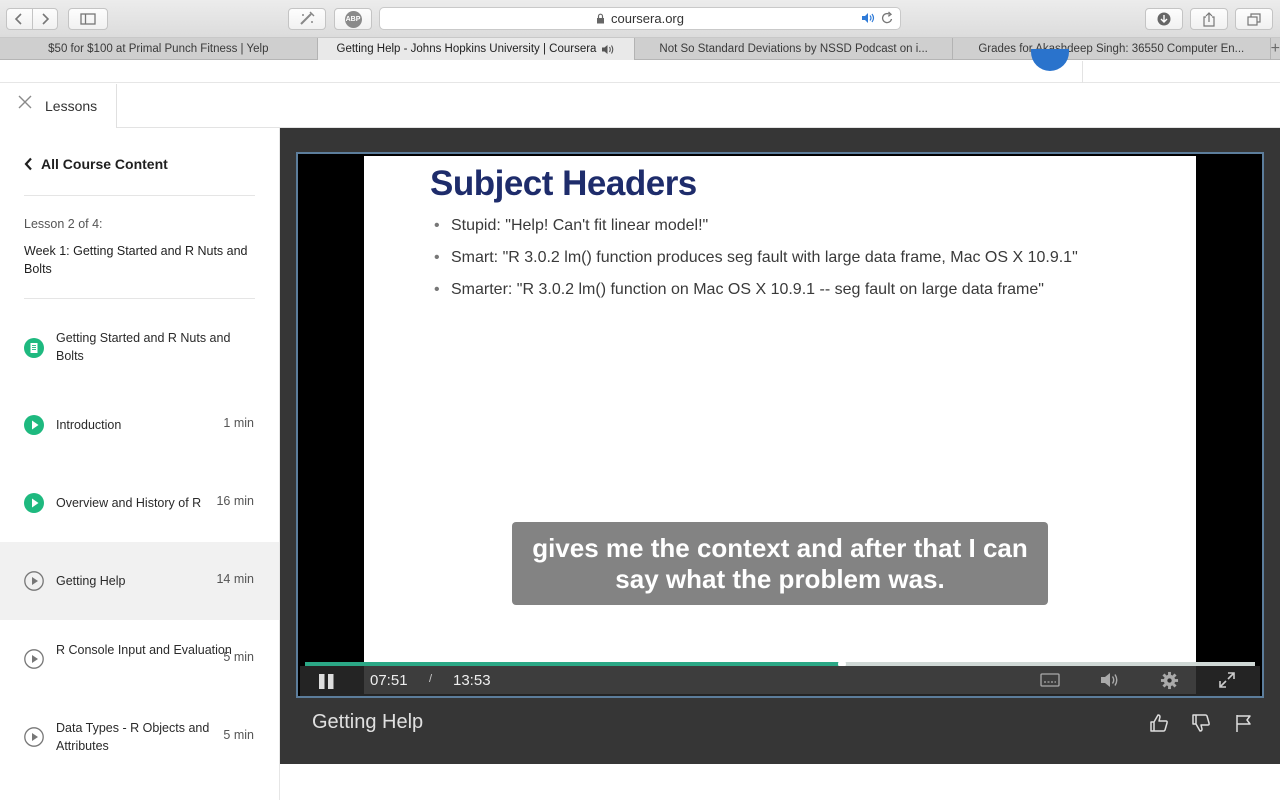 This screenshot has height=800, width=1280. I want to click on sidebar-icon, so click(88, 19).